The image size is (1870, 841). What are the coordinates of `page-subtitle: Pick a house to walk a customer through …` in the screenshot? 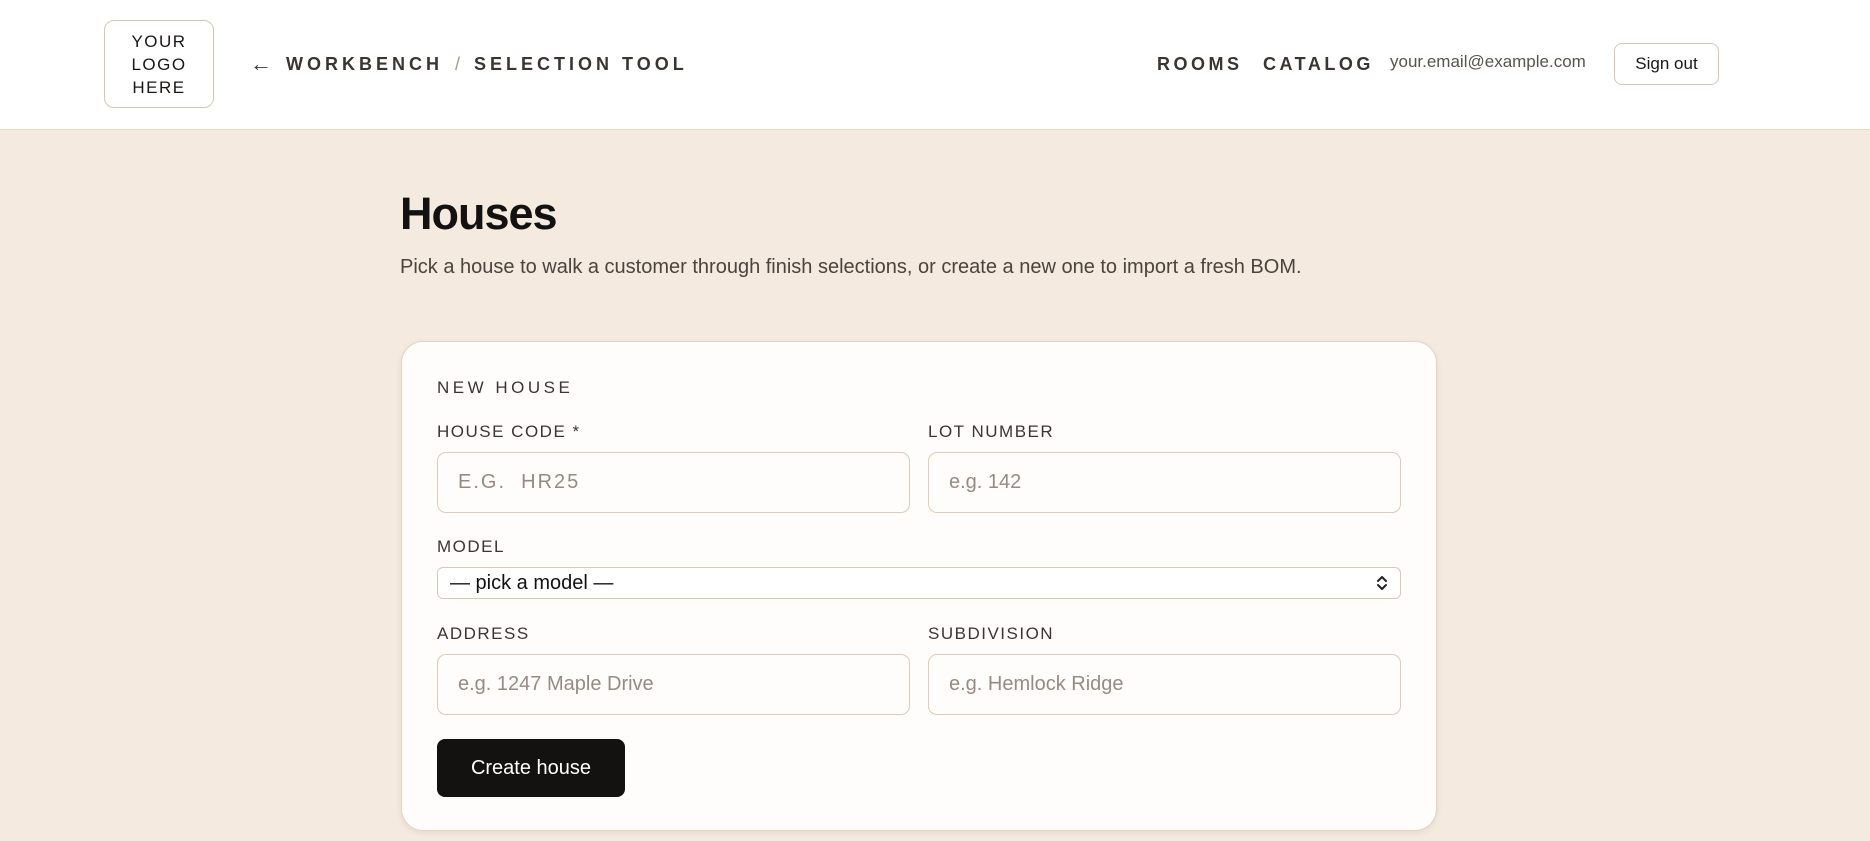 It's located at (851, 267).